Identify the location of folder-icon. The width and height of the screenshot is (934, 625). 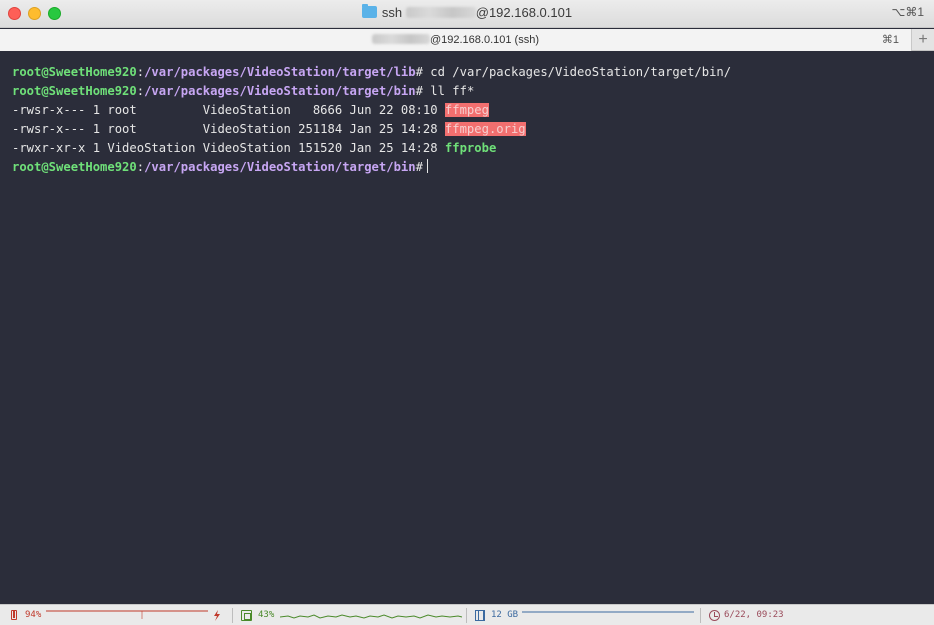
(369, 11).